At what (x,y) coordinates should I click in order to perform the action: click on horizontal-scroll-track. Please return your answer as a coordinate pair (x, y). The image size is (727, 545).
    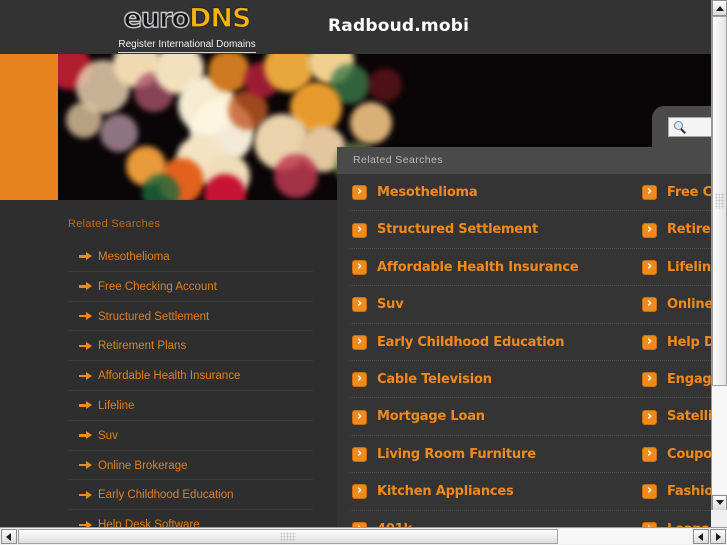
    Looking at the image, I should click on (354, 536).